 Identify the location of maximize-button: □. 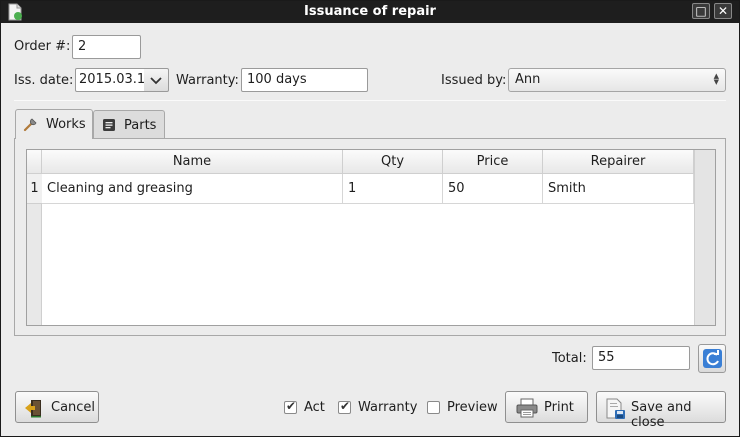
(701, 11).